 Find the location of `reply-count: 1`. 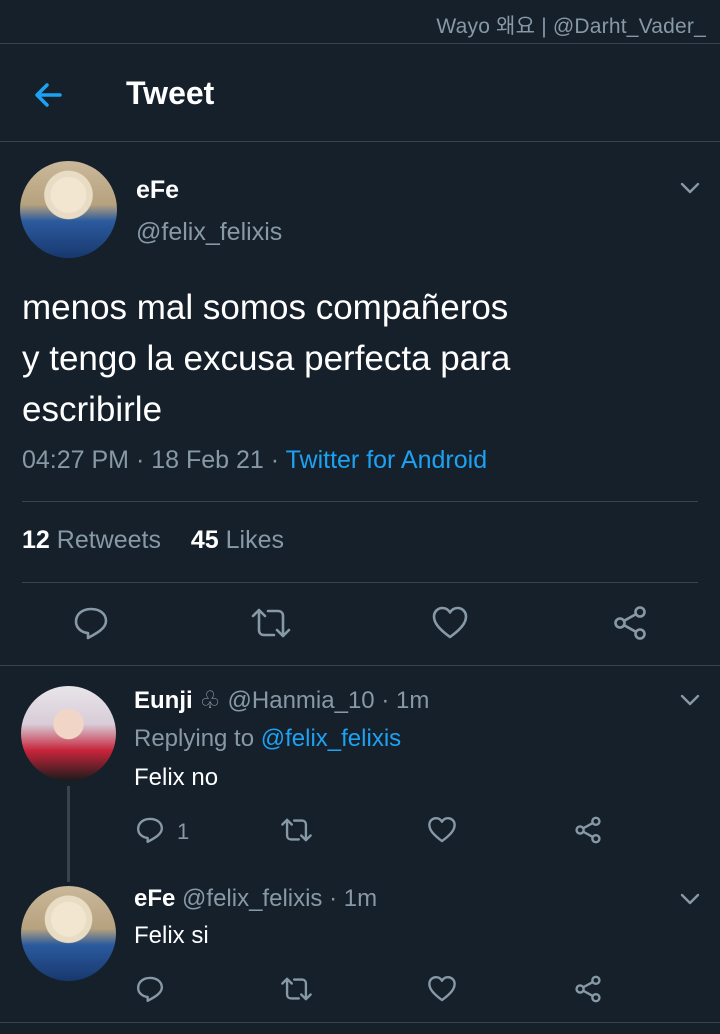

reply-count: 1 is located at coordinates (183, 831).